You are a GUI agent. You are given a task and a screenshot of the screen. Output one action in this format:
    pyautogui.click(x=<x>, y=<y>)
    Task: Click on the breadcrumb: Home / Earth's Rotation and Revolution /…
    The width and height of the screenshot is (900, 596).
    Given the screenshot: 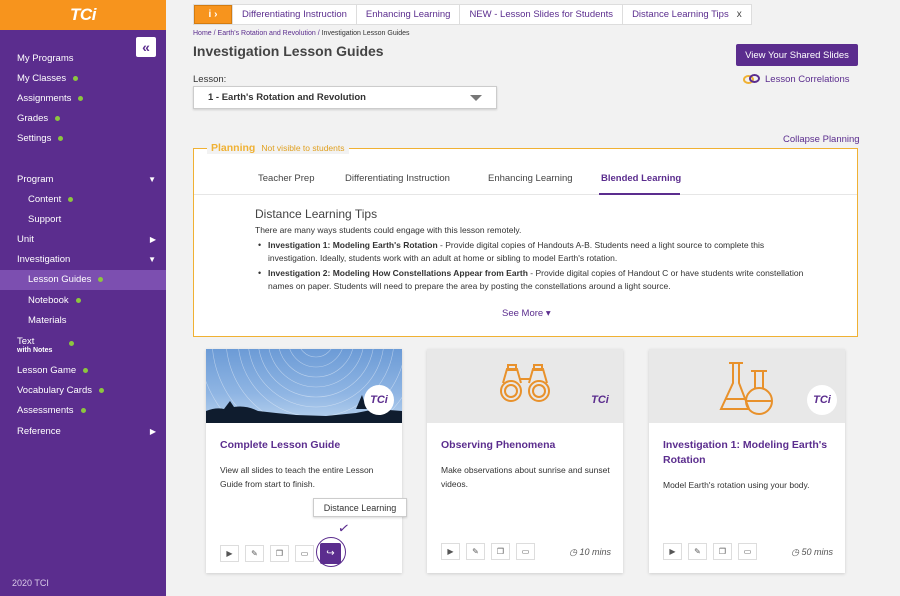 What is the action you would take?
    pyautogui.click(x=301, y=33)
    